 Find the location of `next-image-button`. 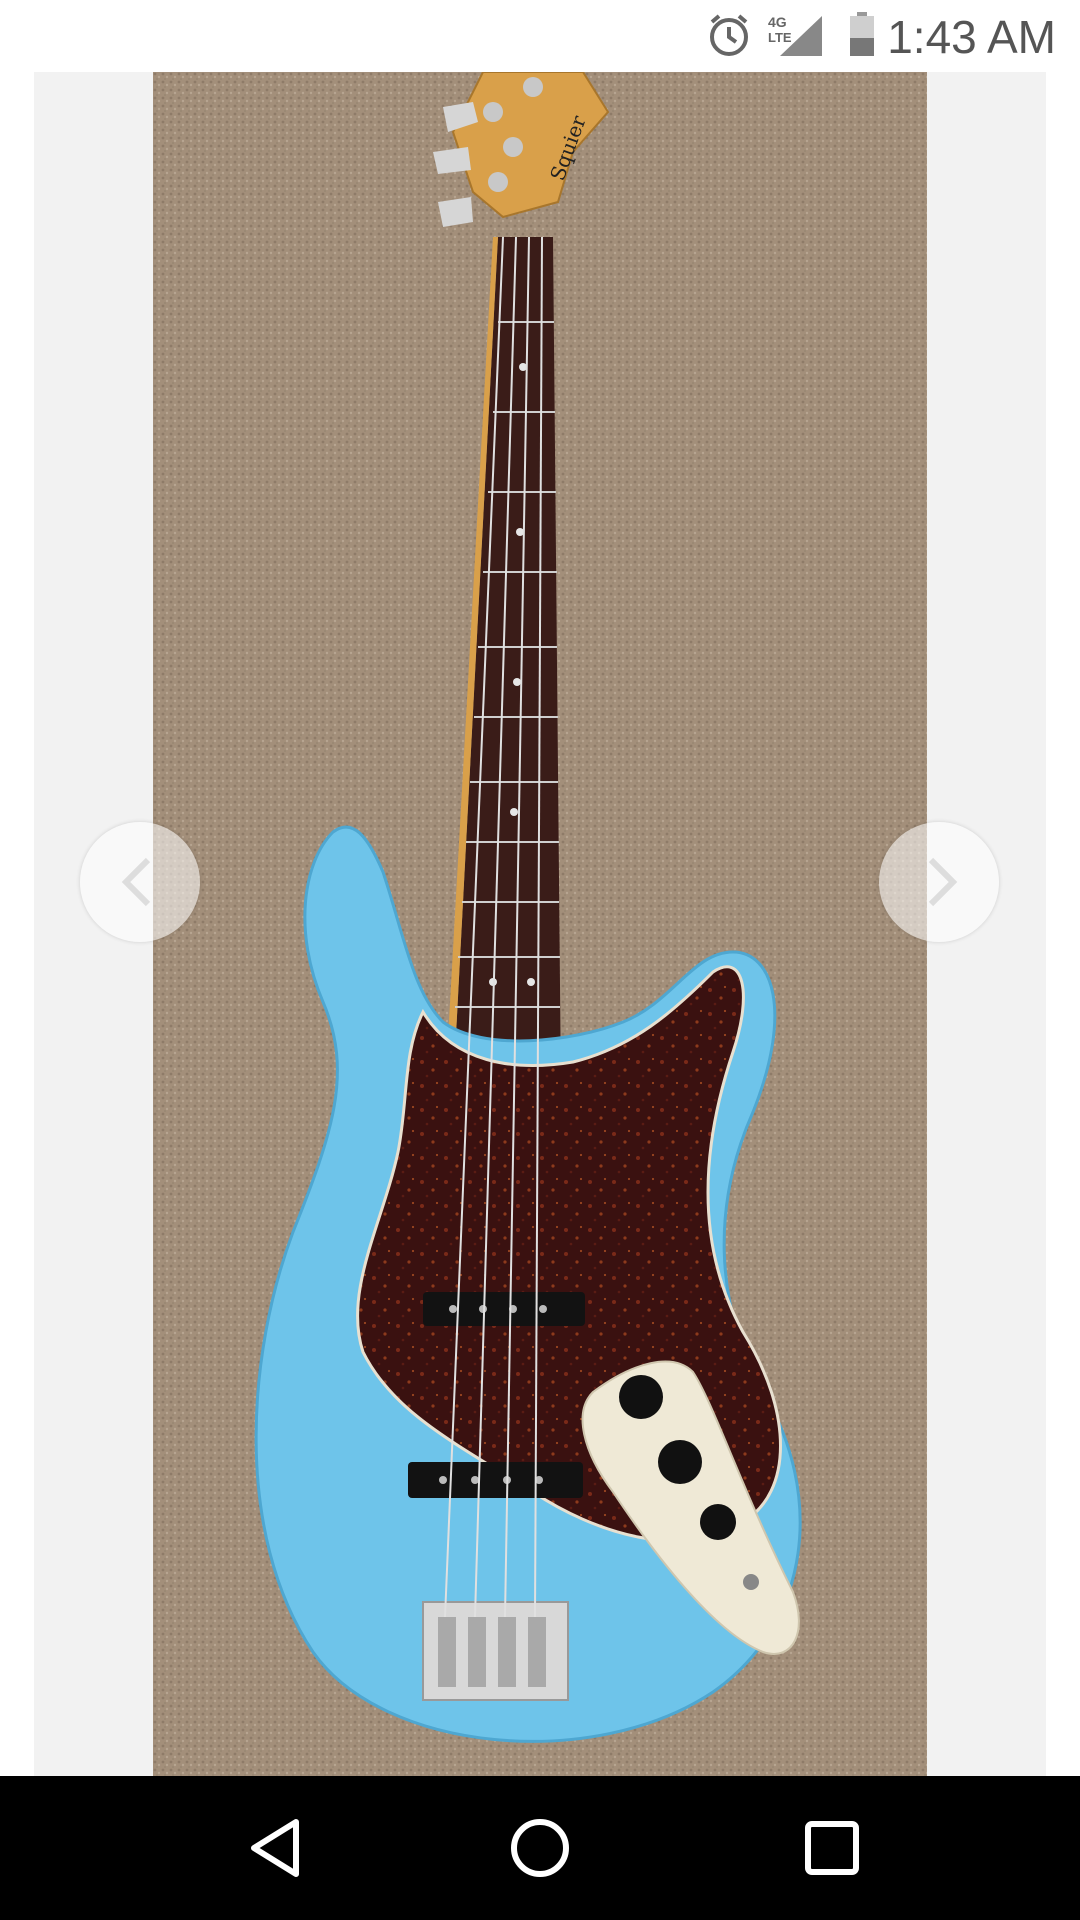

next-image-button is located at coordinates (939, 882).